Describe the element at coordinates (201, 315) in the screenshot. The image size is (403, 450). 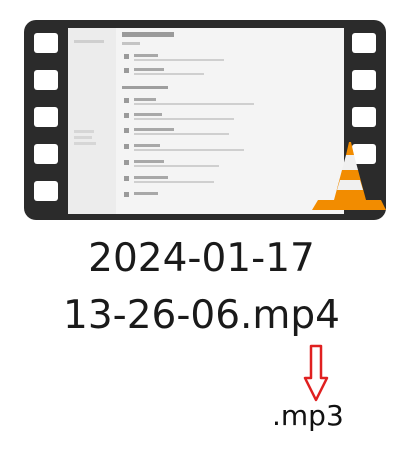
I see `file-name-line-2: 13-26-06.mp4` at that location.